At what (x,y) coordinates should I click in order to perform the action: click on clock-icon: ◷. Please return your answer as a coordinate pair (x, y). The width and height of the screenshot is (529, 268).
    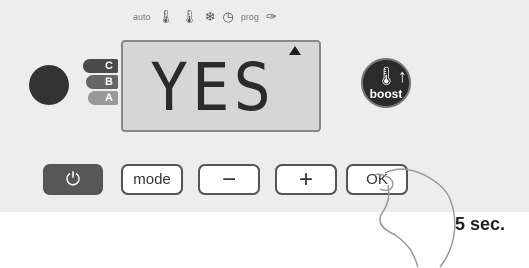
    Looking at the image, I should click on (228, 16).